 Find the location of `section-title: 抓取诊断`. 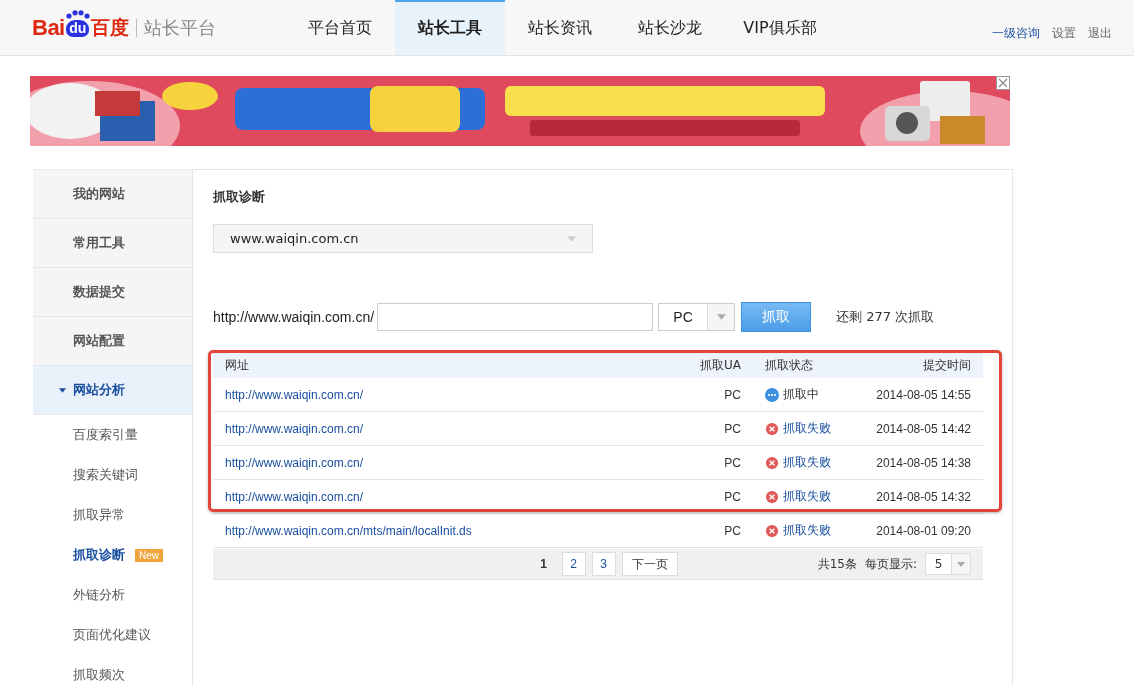

section-title: 抓取诊断 is located at coordinates (239, 197).